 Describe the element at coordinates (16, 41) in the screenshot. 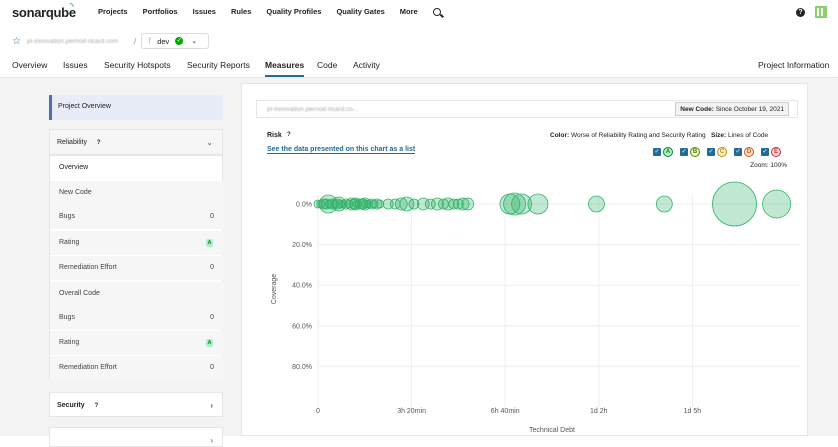

I see `star-icon: ☆` at that location.